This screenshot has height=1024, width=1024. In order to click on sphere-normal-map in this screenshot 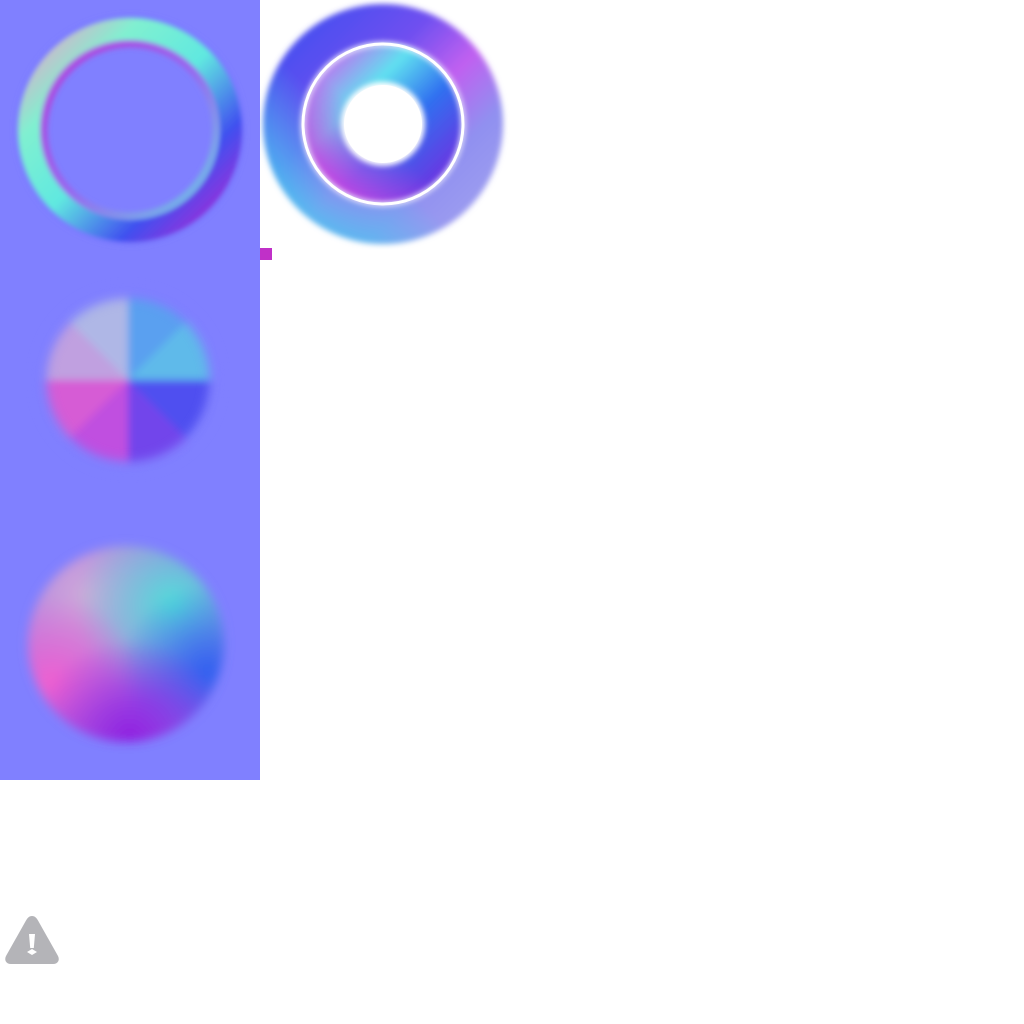, I will do `click(130, 650)`.